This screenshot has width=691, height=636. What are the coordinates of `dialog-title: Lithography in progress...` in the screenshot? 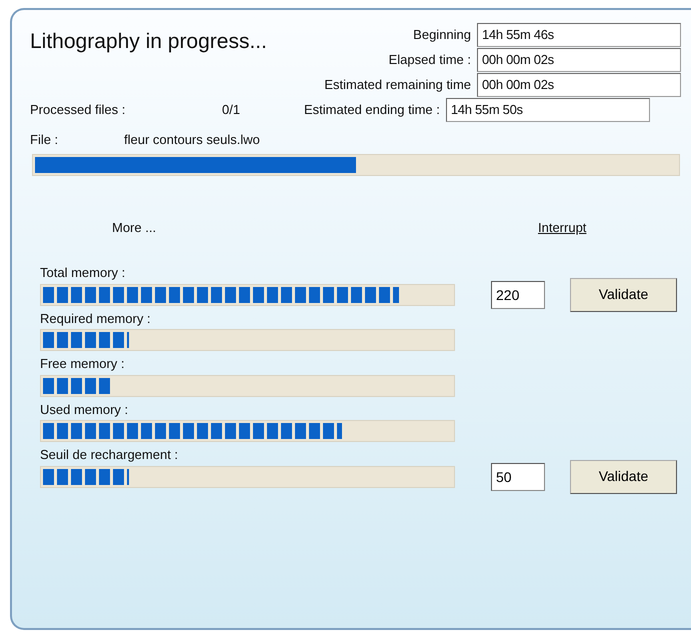 It's located at (148, 42).